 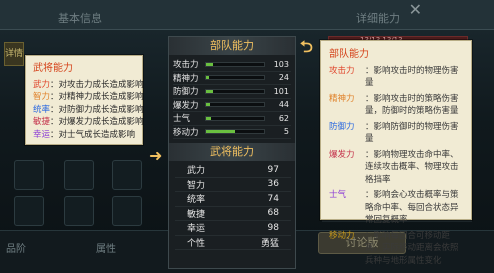 I want to click on stat-description: ：影响防御时的物理伤害量, so click(x=412, y=133).